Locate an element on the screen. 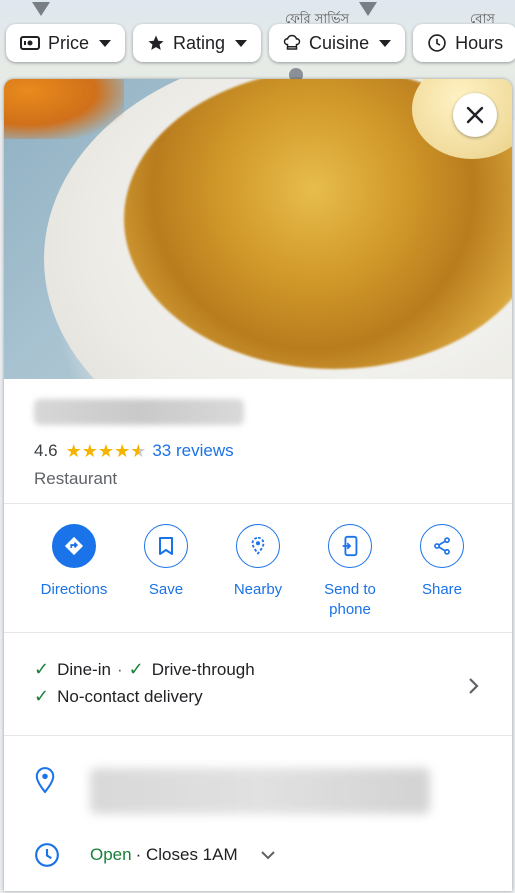 Image resolution: width=515 pixels, height=893 pixels. send-to-phone-label: Send to phone is located at coordinates (350, 599).